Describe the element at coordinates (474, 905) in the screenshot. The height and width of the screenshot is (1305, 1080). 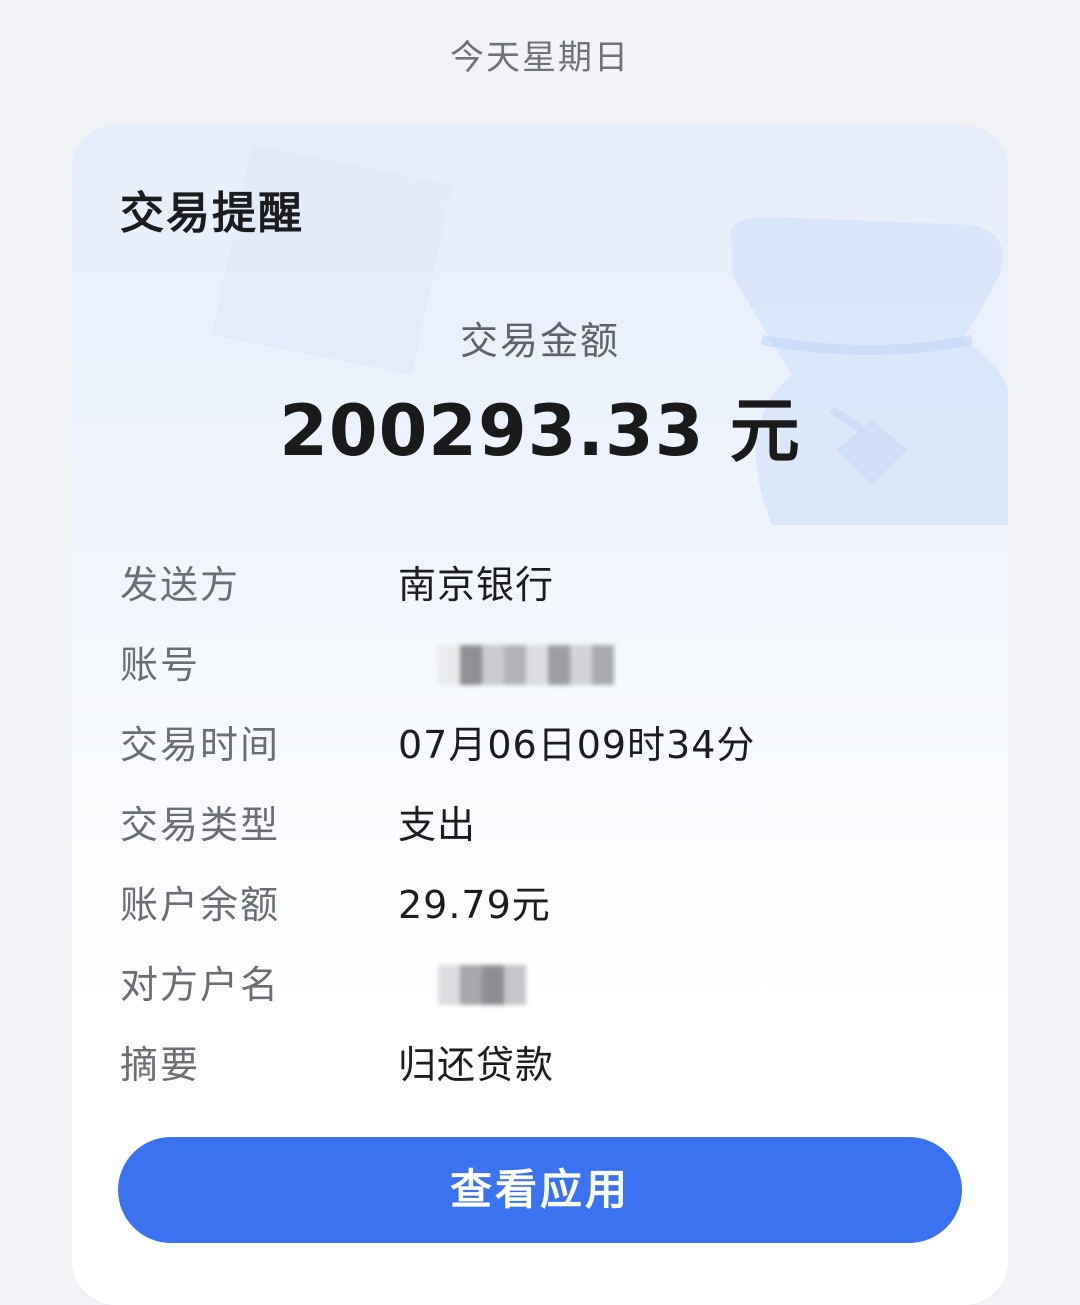
I see `detail-value: 29.79元` at that location.